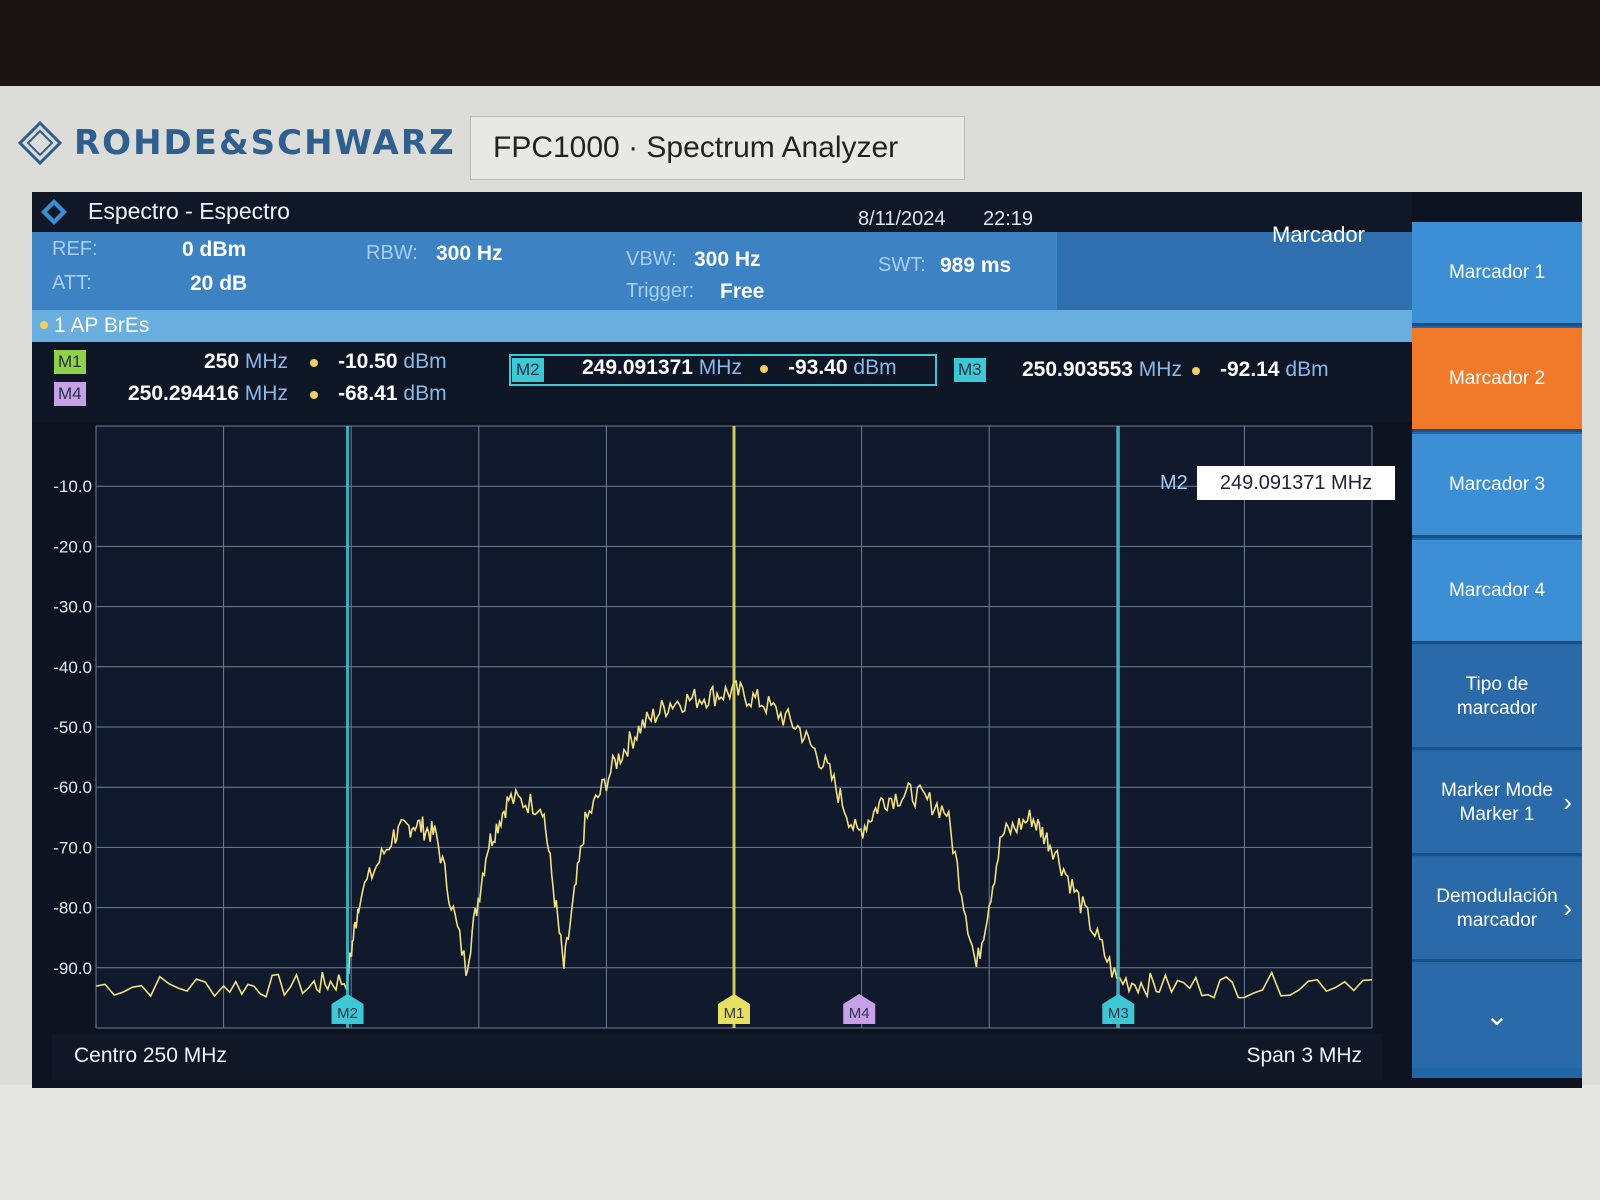 The height and width of the screenshot is (1200, 1600). I want to click on marker-flag-label-m3: M3, so click(1118, 1013).